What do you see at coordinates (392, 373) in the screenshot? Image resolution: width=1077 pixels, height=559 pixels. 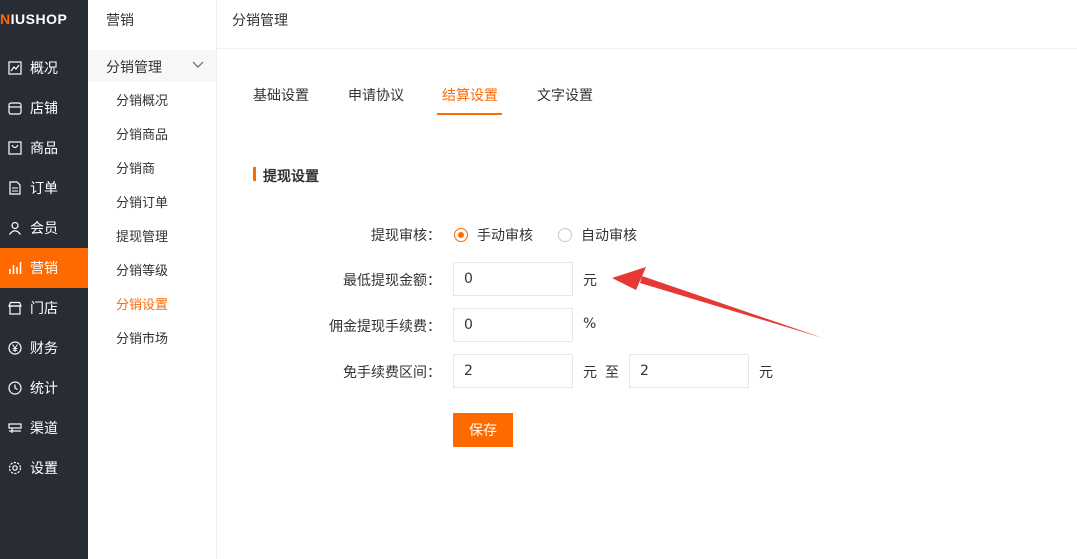 I see `free-range-label: 免手续费区间：` at bounding box center [392, 373].